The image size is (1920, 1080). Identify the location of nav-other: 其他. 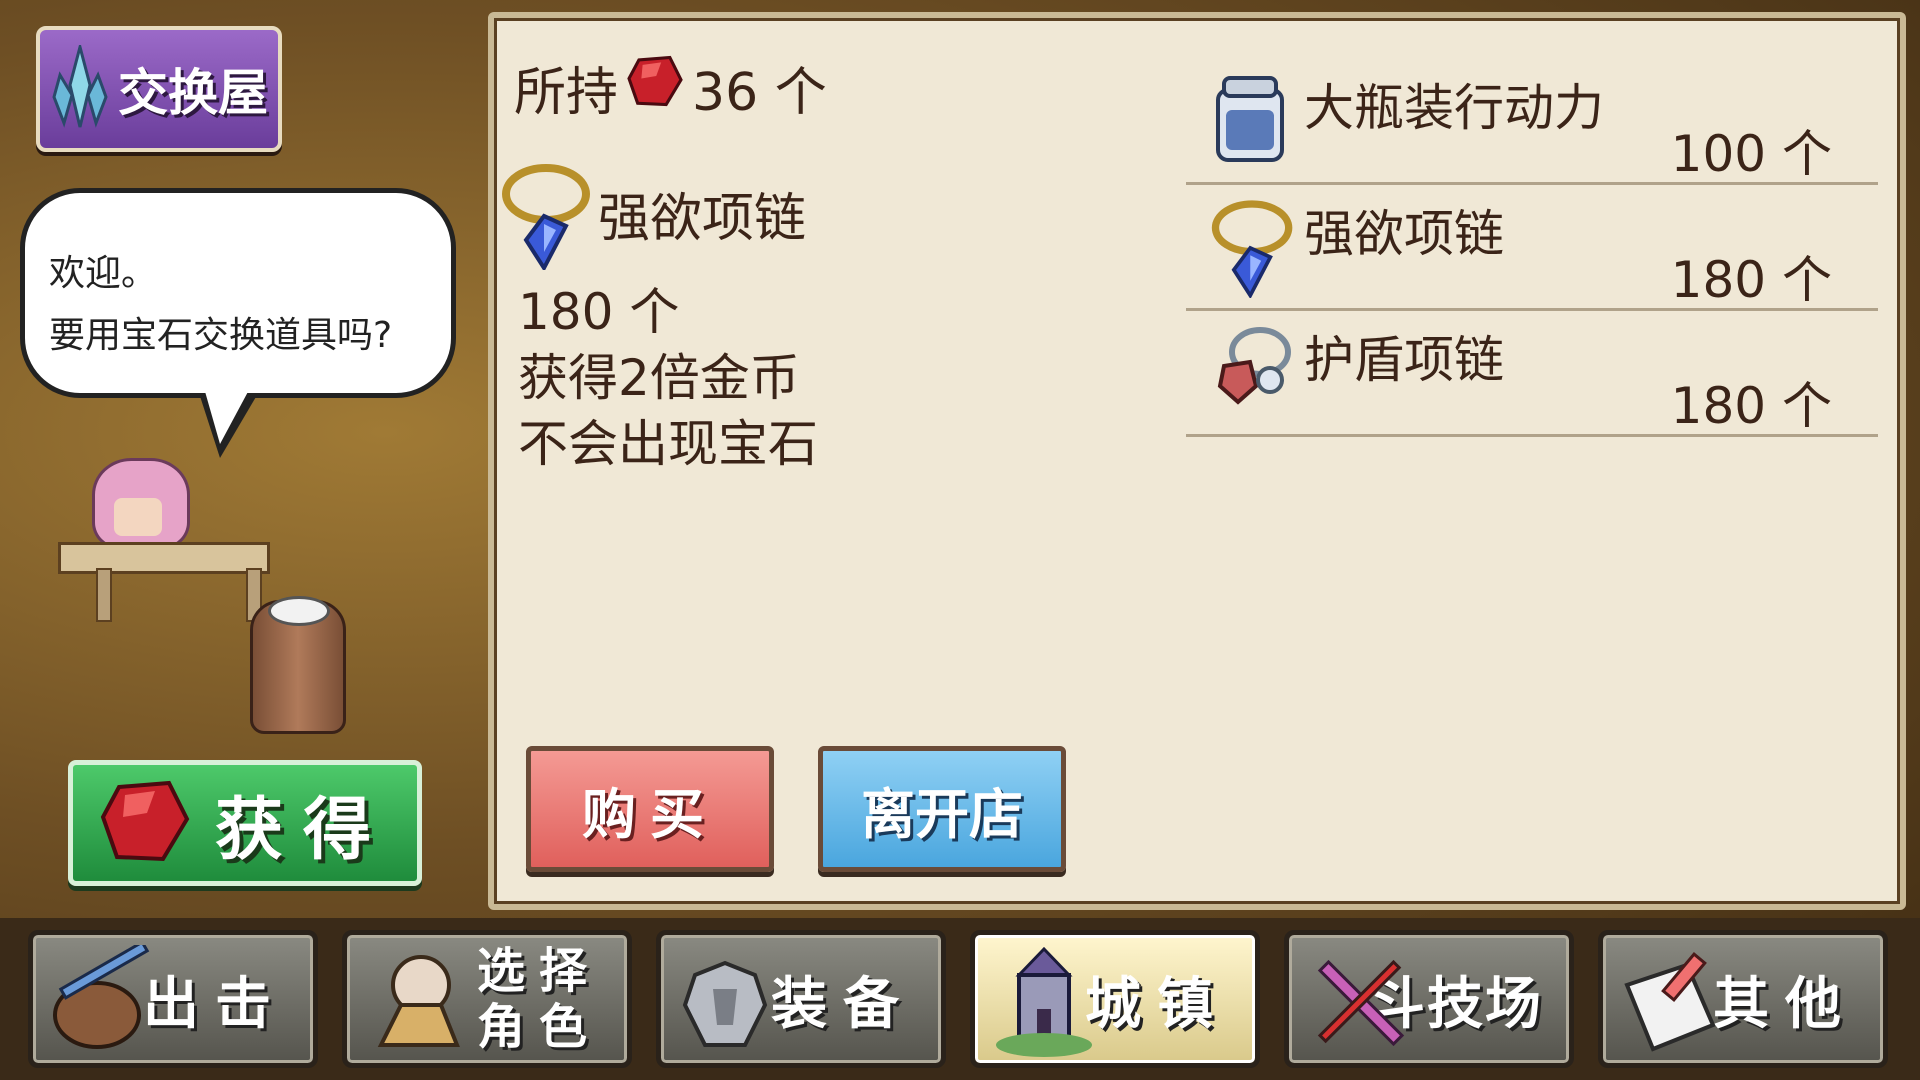
(1743, 999).